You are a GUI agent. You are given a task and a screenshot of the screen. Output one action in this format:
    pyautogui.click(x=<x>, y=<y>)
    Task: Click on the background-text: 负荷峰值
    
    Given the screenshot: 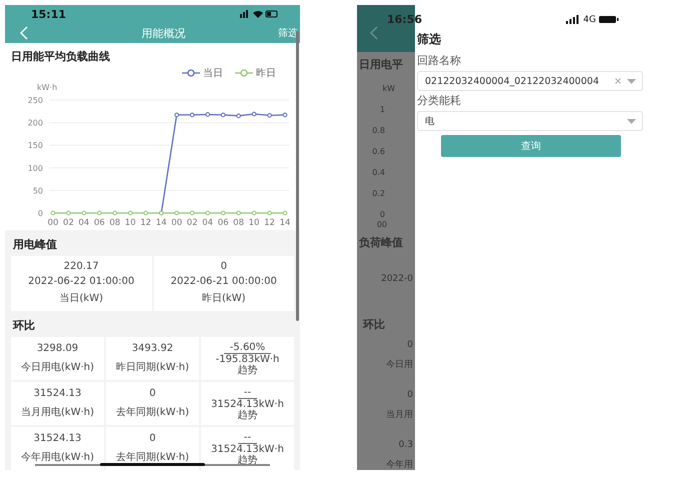 What is the action you would take?
    pyautogui.click(x=381, y=243)
    